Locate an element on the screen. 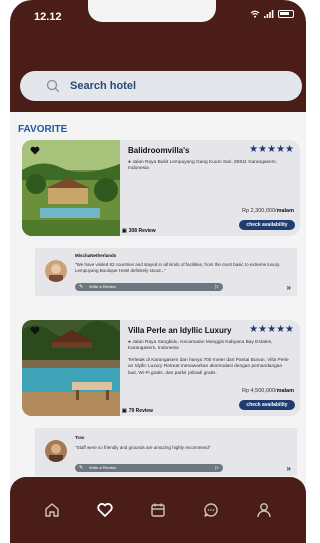 Image resolution: width=320 pixels, height=543 pixels. nav-chat is located at coordinates (211, 510).